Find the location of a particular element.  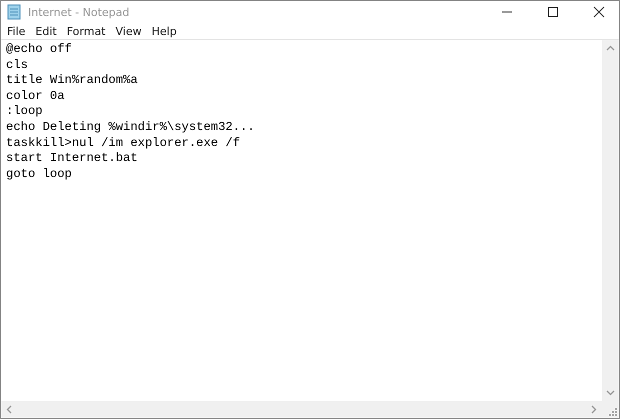

window-title: Internet - Notepad is located at coordinates (79, 12).